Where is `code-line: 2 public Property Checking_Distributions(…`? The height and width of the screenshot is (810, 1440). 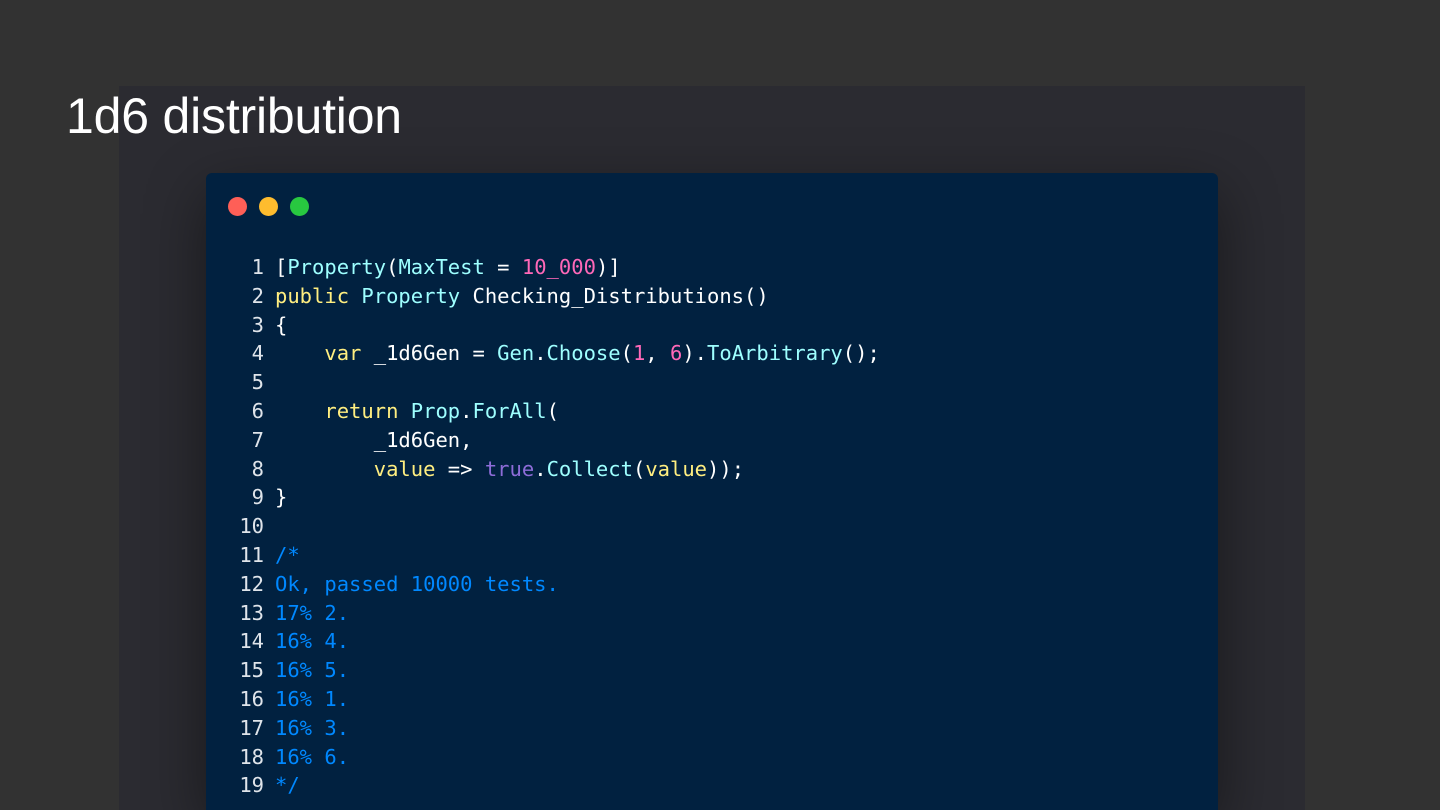 code-line: 2 public Property Checking_Distributions(… is located at coordinates (712, 296).